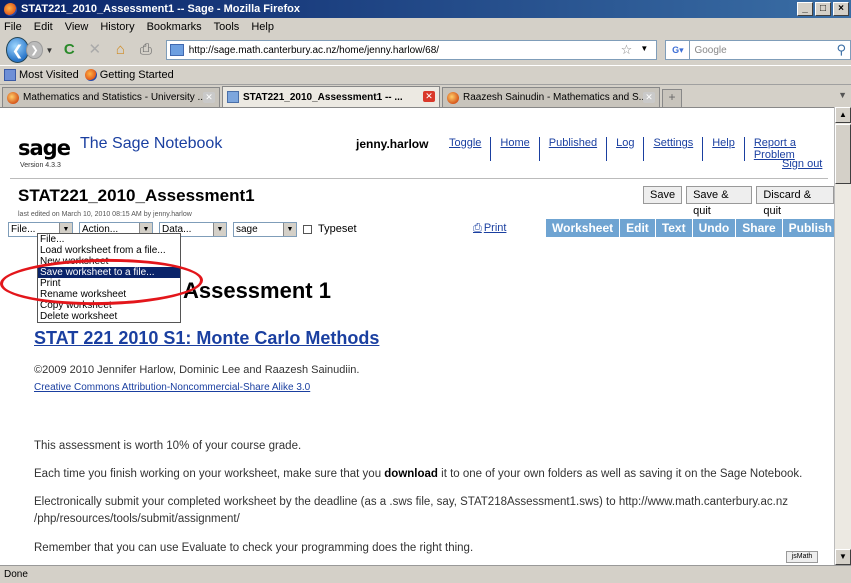 The width and height of the screenshot is (851, 583). I want to click on save-button: Save, so click(663, 195).